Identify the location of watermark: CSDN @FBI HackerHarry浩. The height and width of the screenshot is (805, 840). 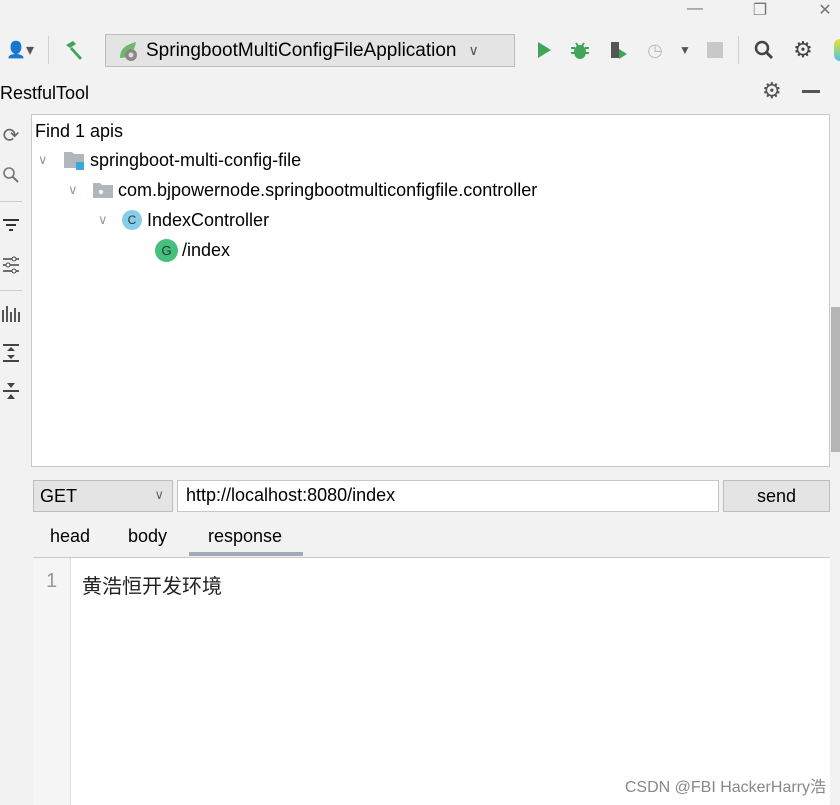
(725, 787).